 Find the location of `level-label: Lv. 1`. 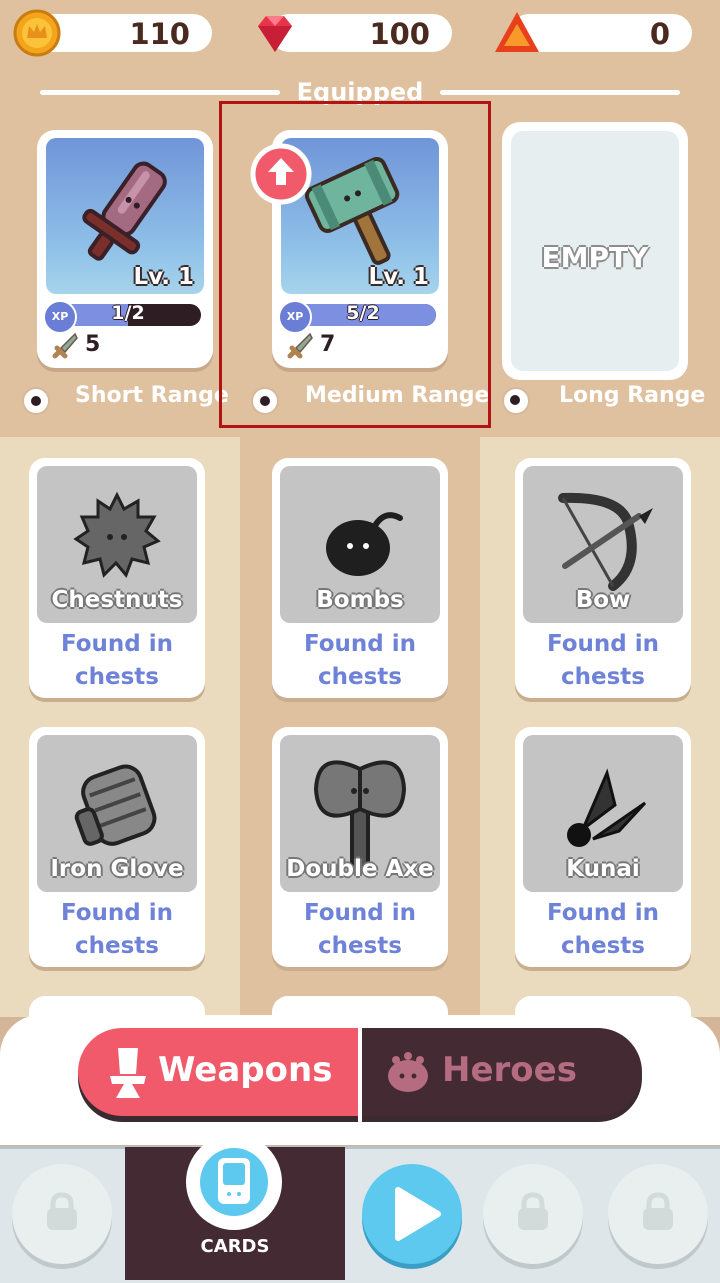

level-label: Lv. 1 is located at coordinates (163, 277).